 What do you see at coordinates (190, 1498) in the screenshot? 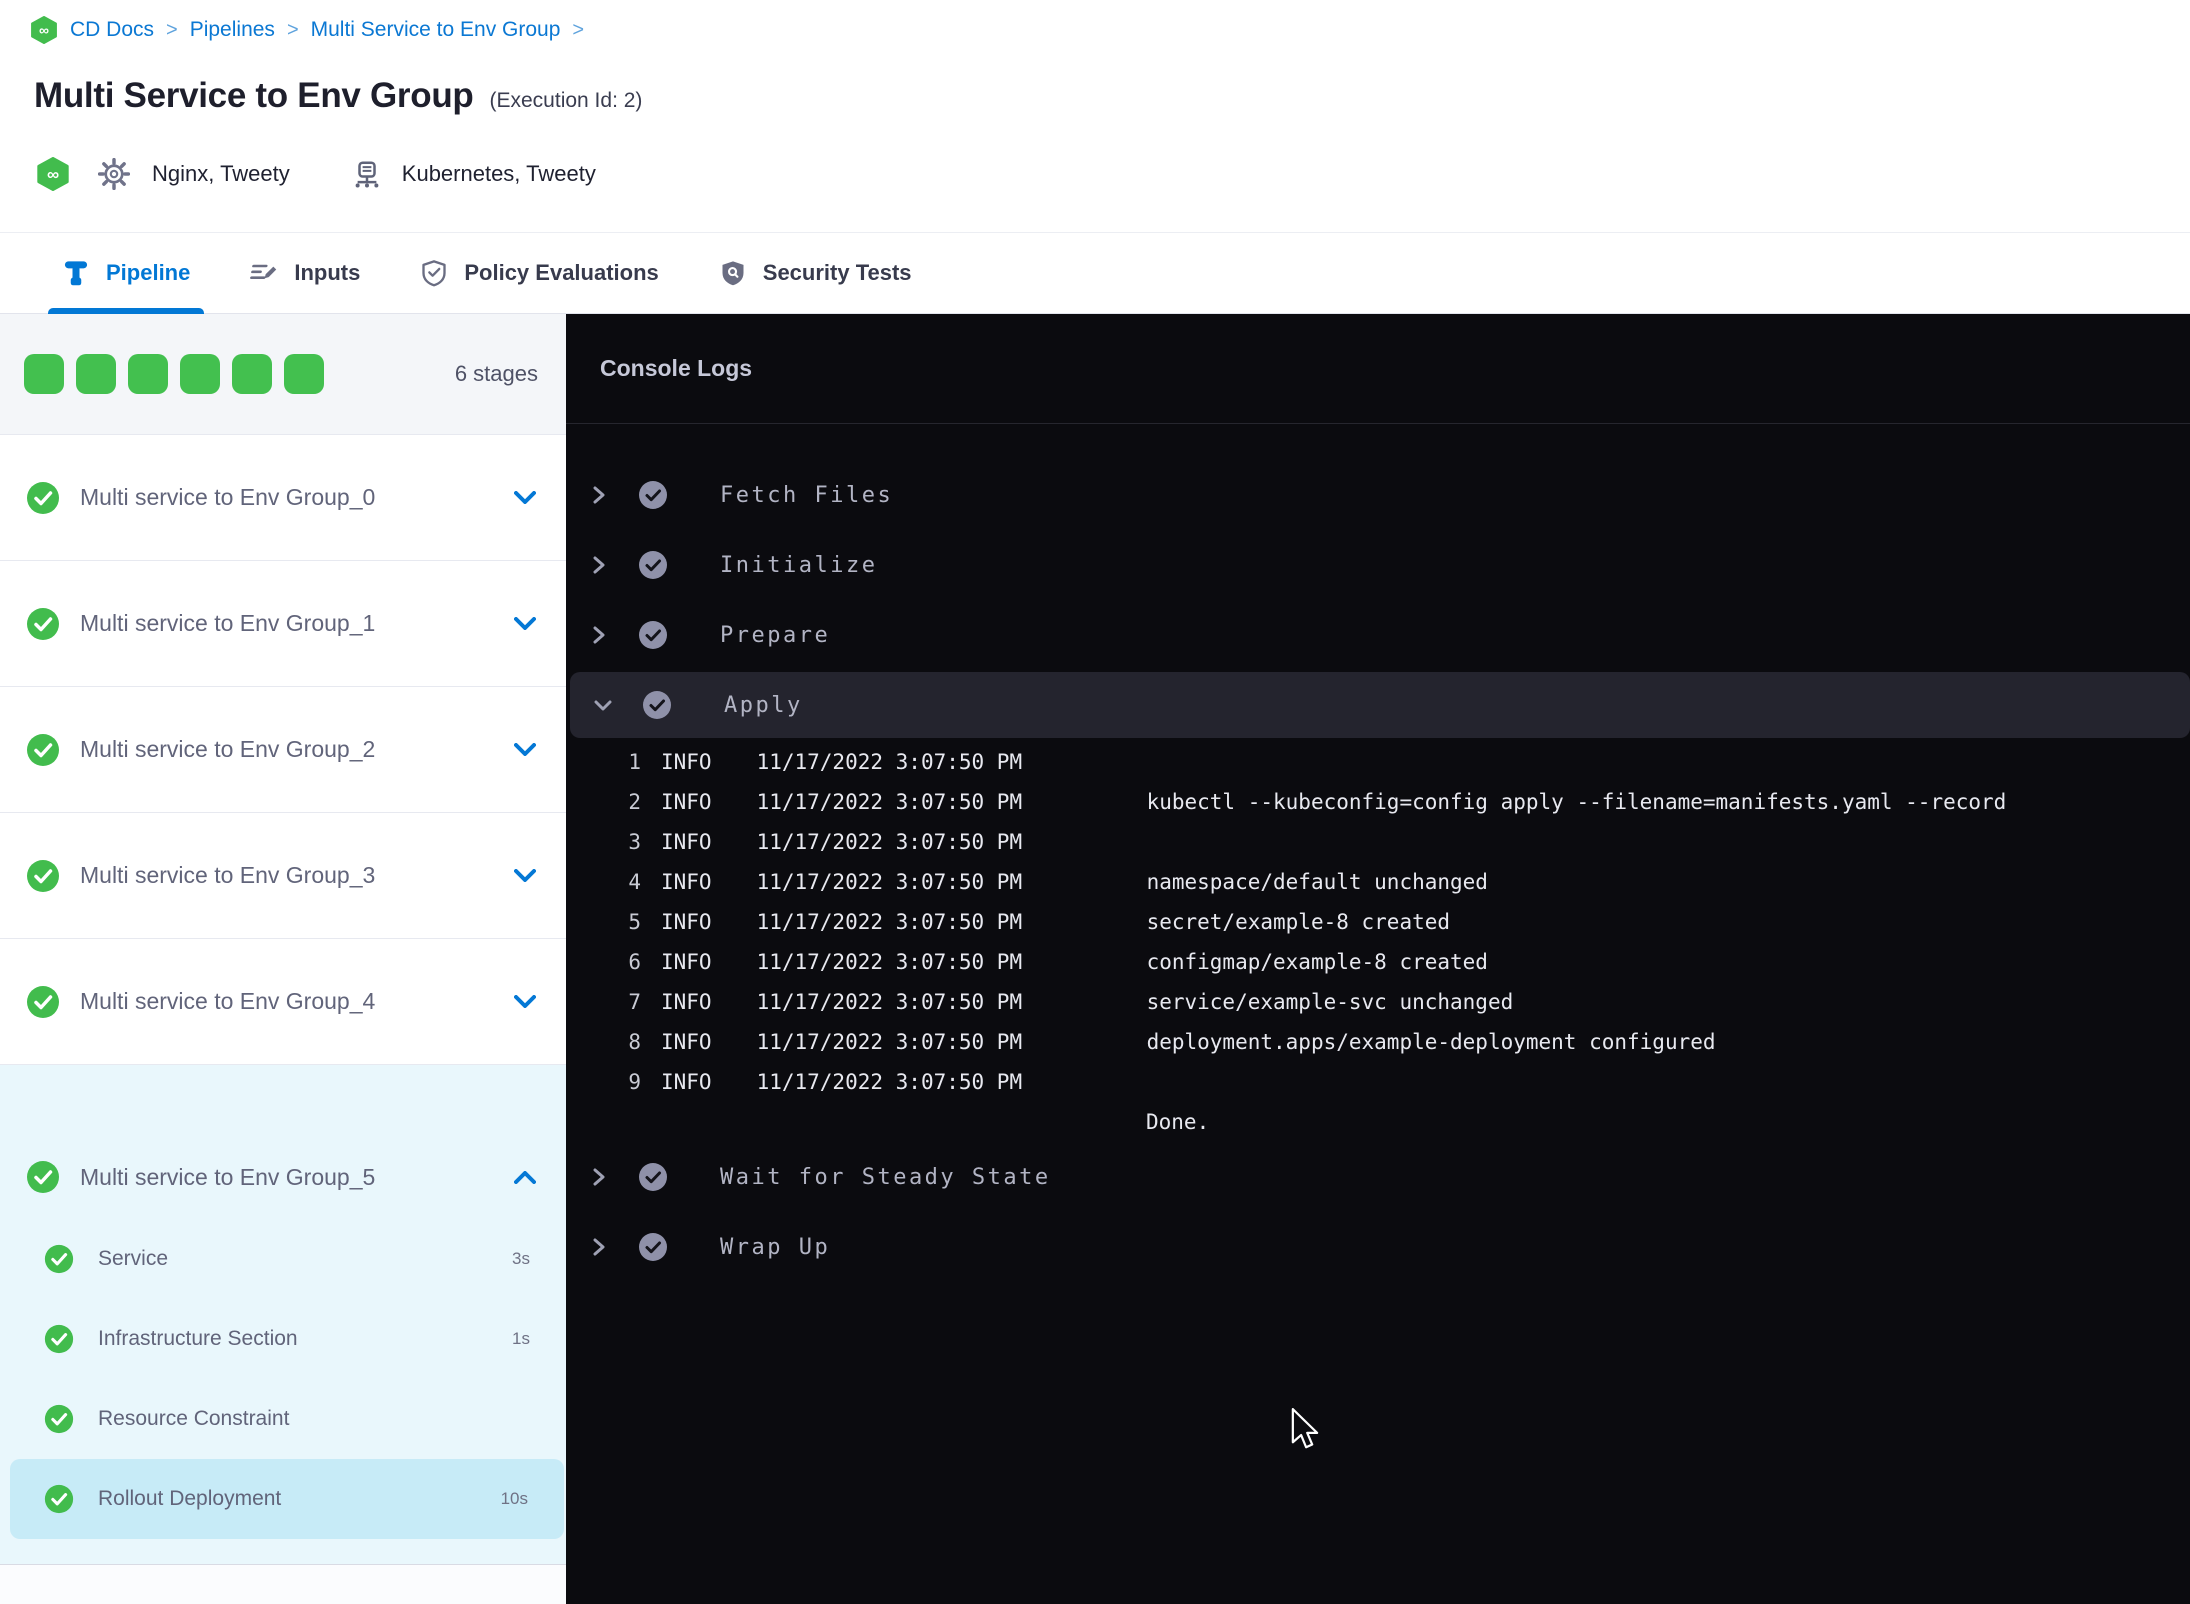
I see `step-label: Rollout Deployment` at bounding box center [190, 1498].